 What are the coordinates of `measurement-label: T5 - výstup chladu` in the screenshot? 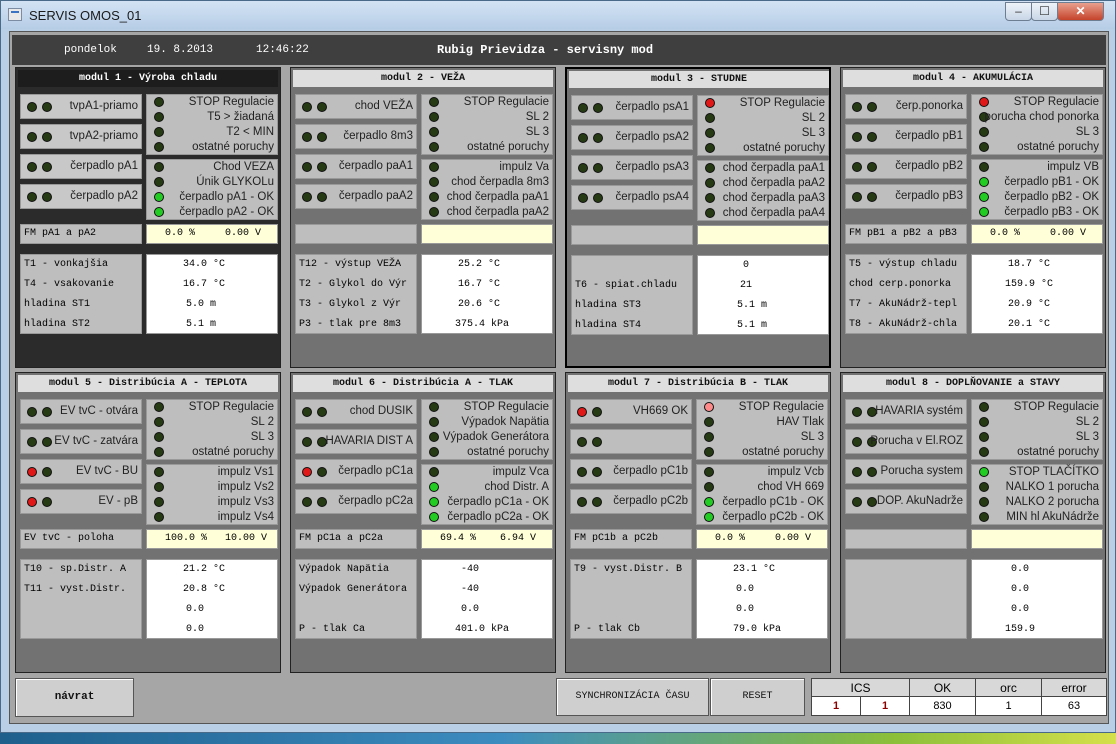 It's located at (903, 264).